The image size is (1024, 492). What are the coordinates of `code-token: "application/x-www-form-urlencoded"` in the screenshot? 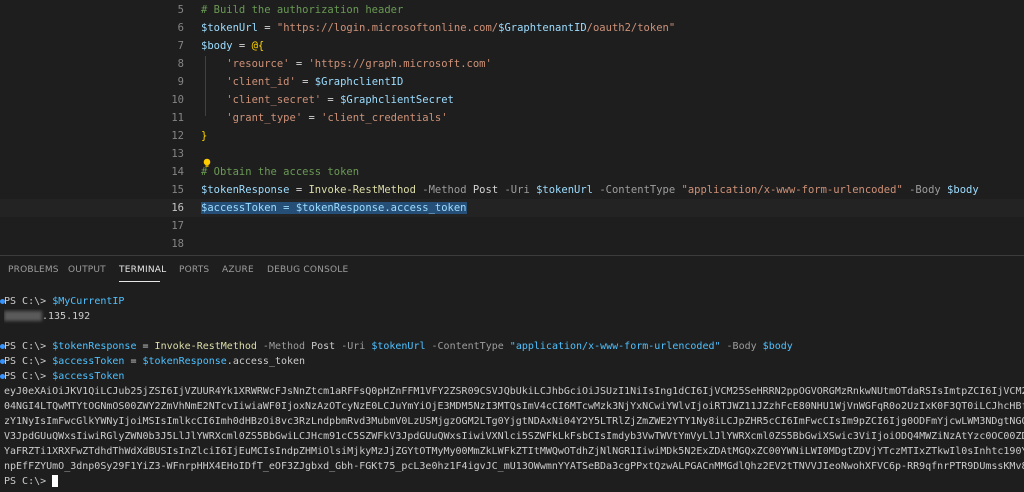 It's located at (792, 190).